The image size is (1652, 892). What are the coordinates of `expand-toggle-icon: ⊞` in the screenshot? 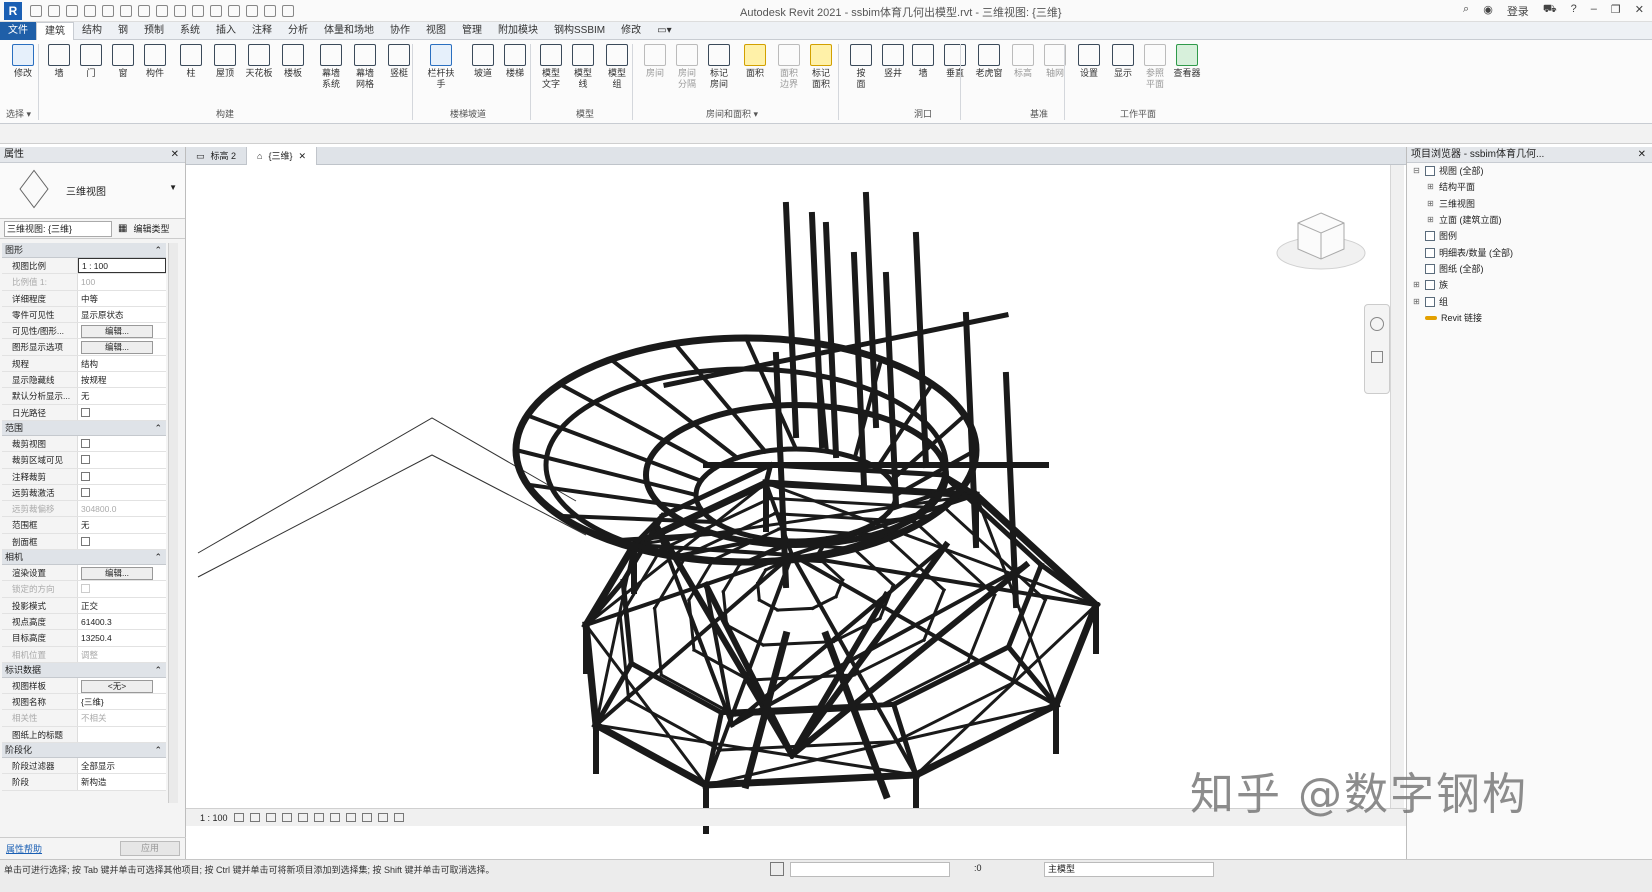 It's located at (1417, 285).